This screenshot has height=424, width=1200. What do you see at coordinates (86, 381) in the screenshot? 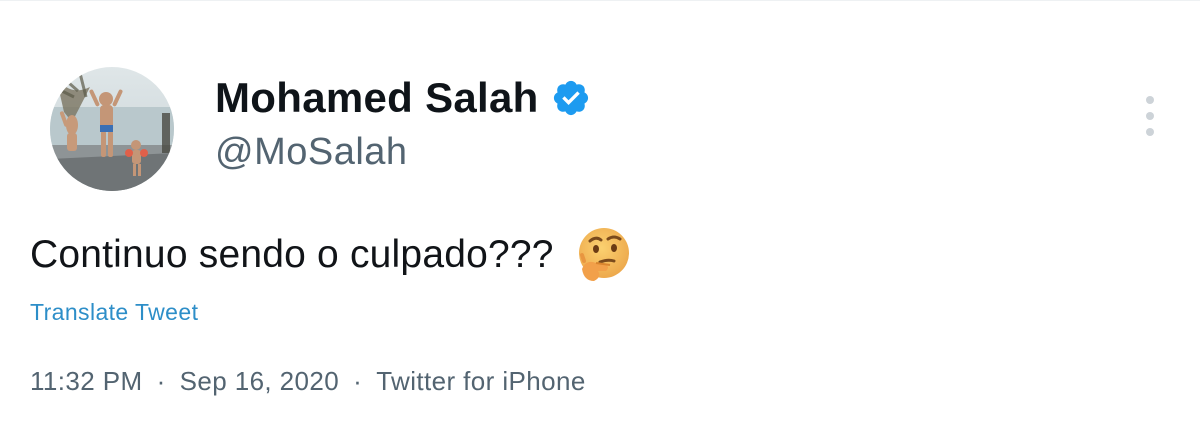
I see `tweet-time: 11:32 PM` at bounding box center [86, 381].